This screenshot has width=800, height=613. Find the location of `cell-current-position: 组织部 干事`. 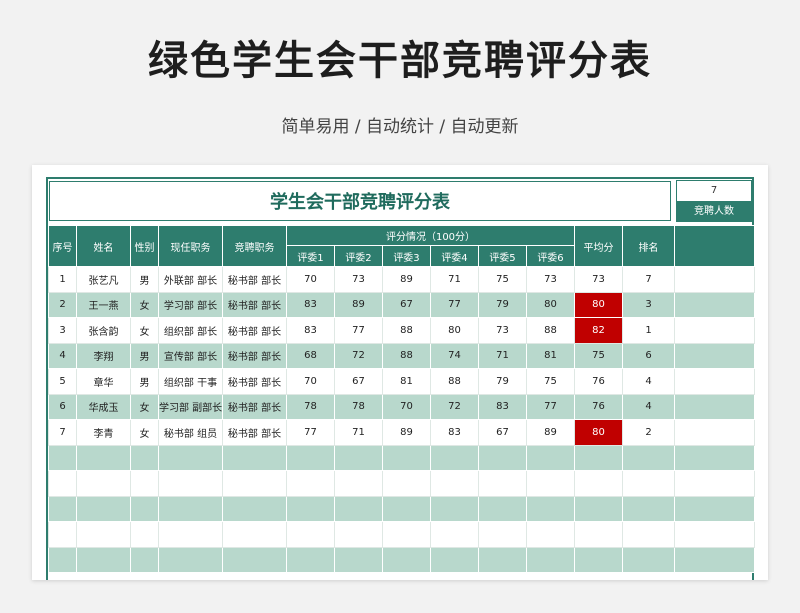

cell-current-position: 组织部 干事 is located at coordinates (190, 381).